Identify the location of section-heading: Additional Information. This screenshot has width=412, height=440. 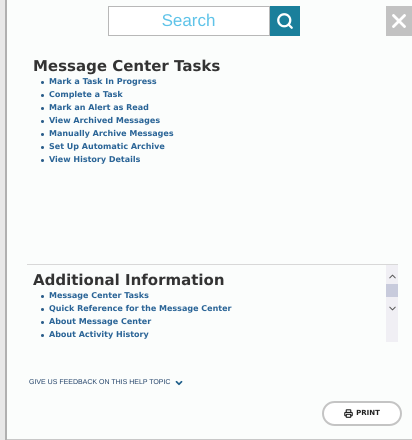
(129, 280).